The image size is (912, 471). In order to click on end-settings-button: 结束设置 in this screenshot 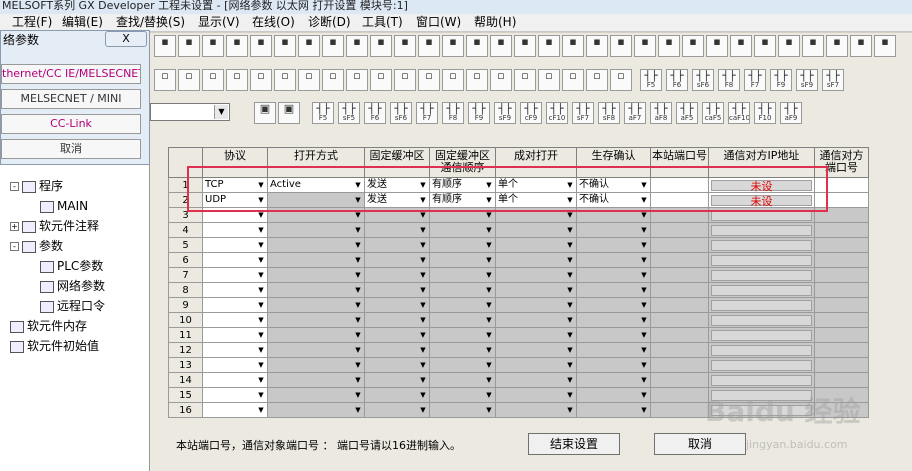, I will do `click(574, 444)`.